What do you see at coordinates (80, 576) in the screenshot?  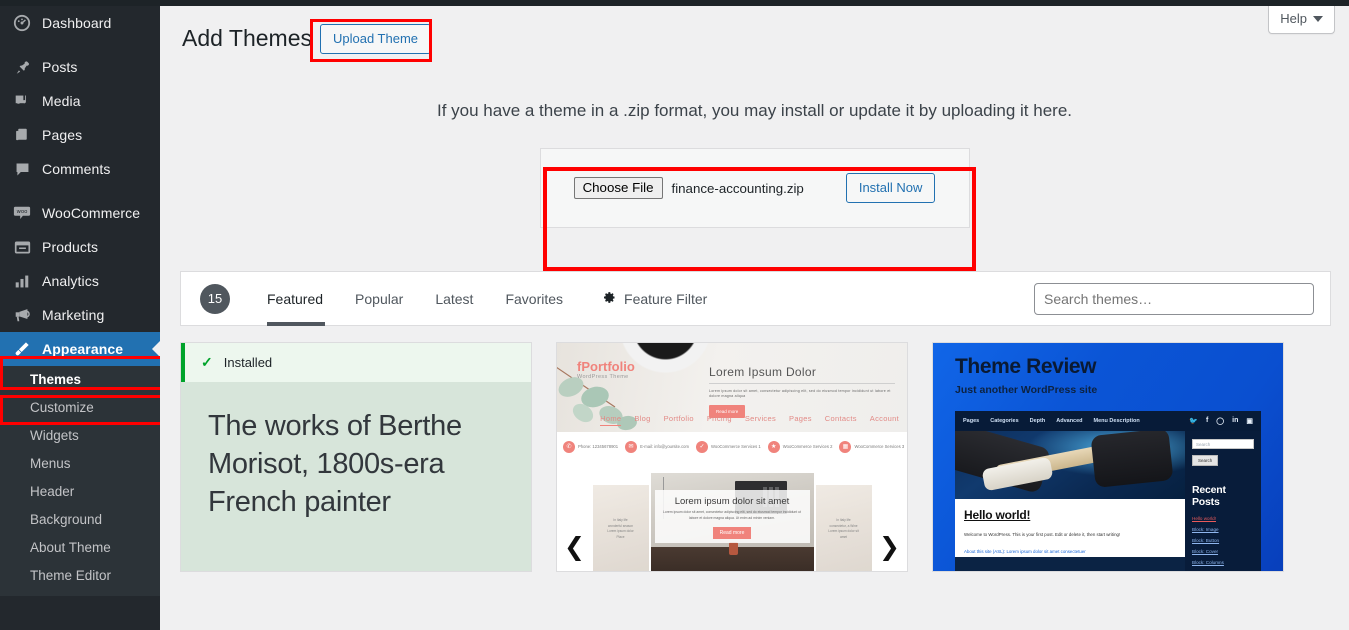 I see `sidebar-item-theme-editor: Theme Editor` at bounding box center [80, 576].